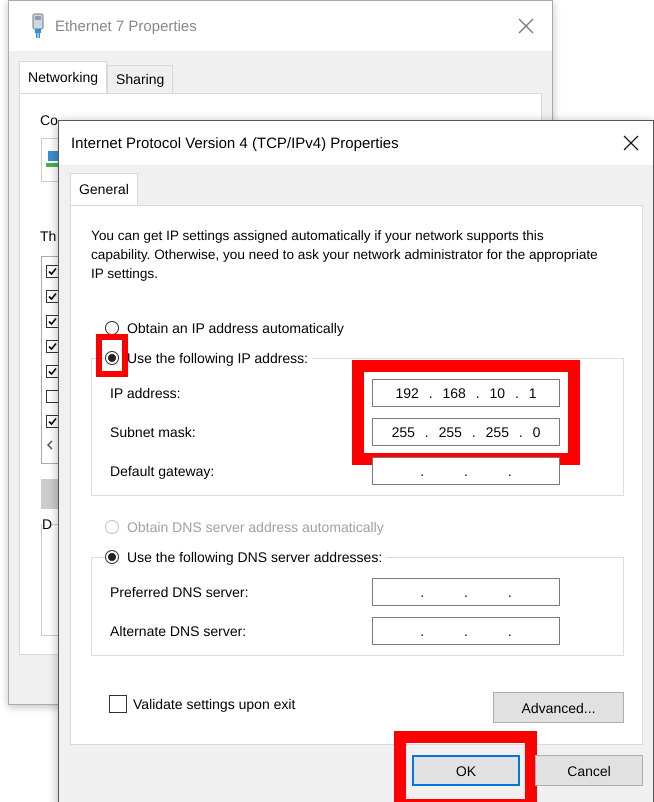 The image size is (654, 802). I want to click on radio-label: Obtain DNS server address automatically, so click(255, 527).